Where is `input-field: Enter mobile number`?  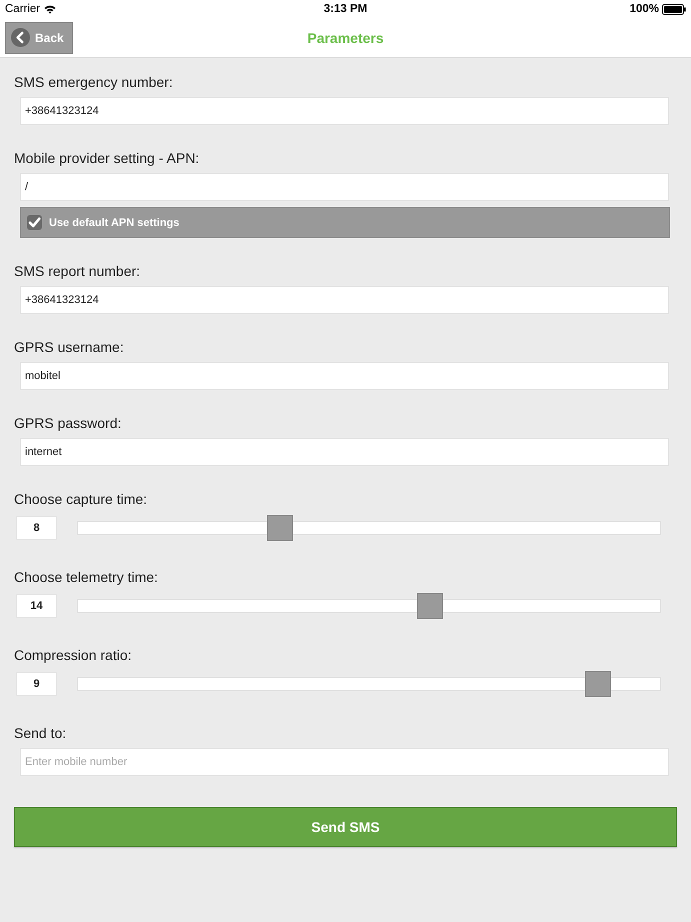
input-field: Enter mobile number is located at coordinates (344, 762).